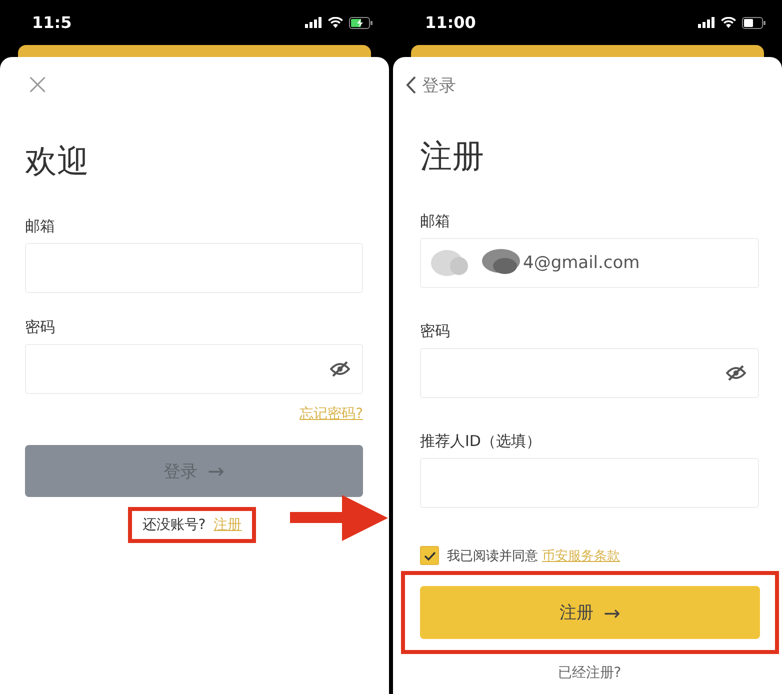 The height and width of the screenshot is (694, 782). Describe the element at coordinates (452, 156) in the screenshot. I see `page-title: 注册` at that location.